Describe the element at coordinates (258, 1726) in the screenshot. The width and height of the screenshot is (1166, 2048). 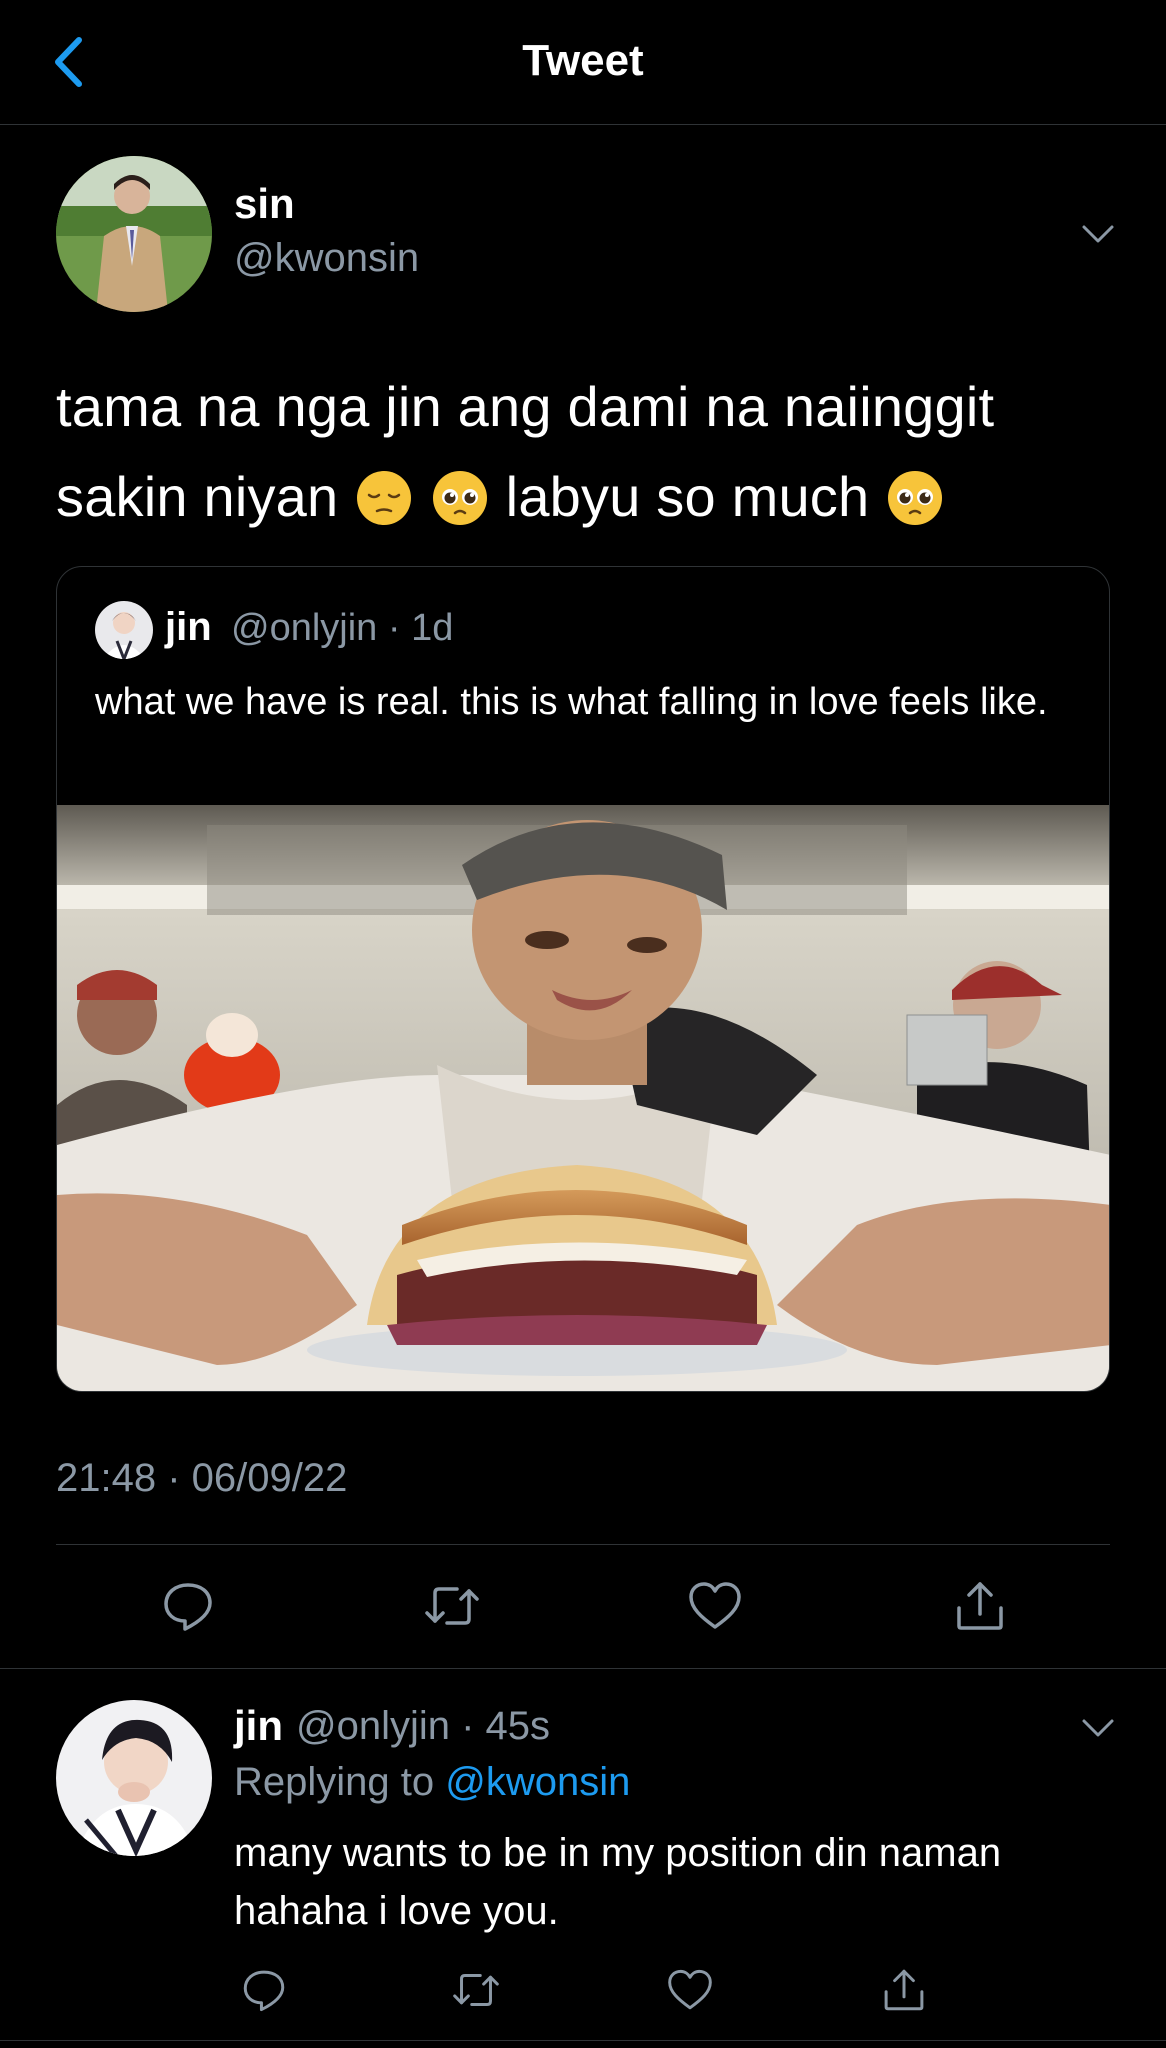
I see `reply-author-name: jin` at that location.